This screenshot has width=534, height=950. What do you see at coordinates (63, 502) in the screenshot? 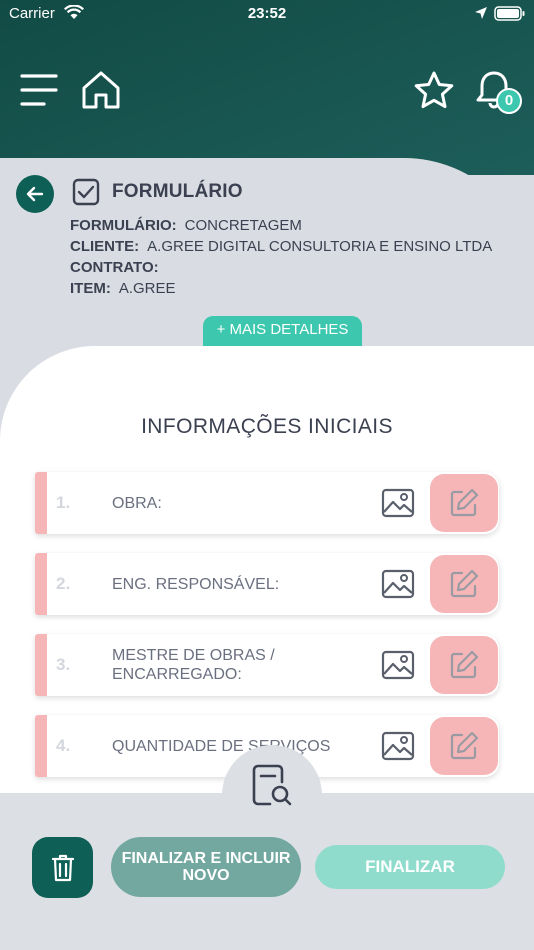
I see `question-number: 1.` at bounding box center [63, 502].